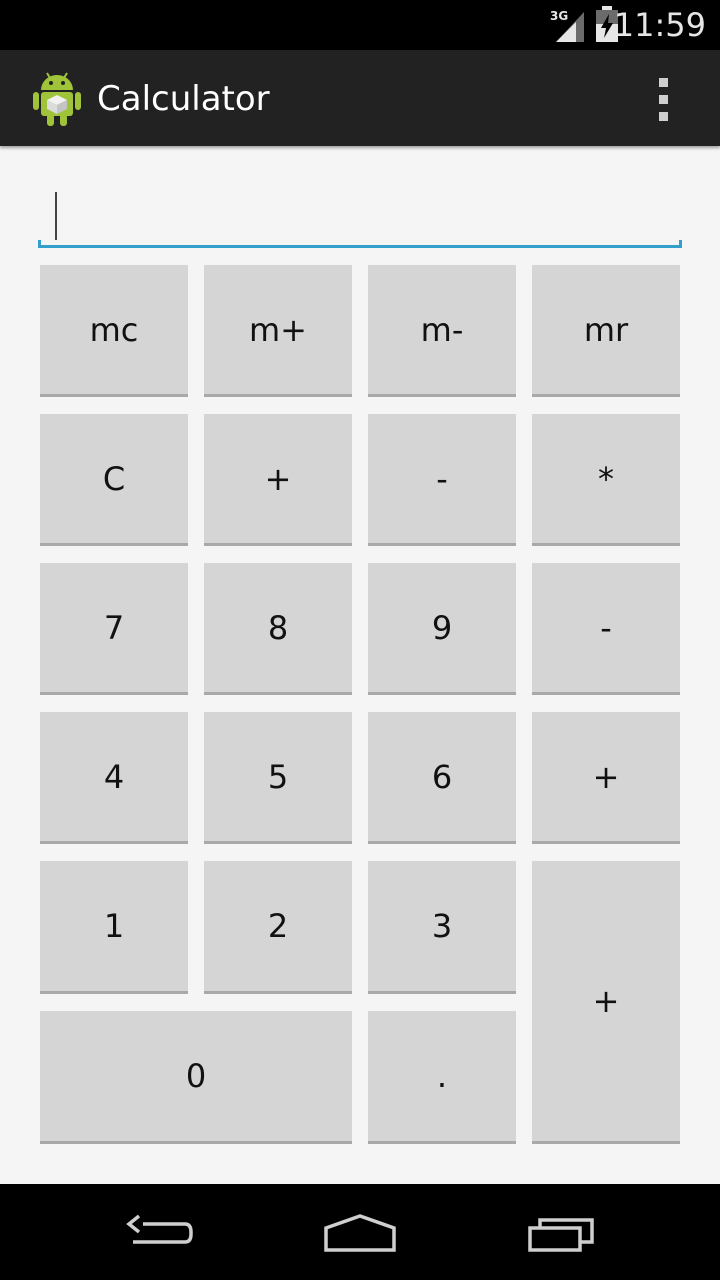 The image size is (720, 1280). What do you see at coordinates (442, 927) in the screenshot?
I see `digit-3-button: 3` at bounding box center [442, 927].